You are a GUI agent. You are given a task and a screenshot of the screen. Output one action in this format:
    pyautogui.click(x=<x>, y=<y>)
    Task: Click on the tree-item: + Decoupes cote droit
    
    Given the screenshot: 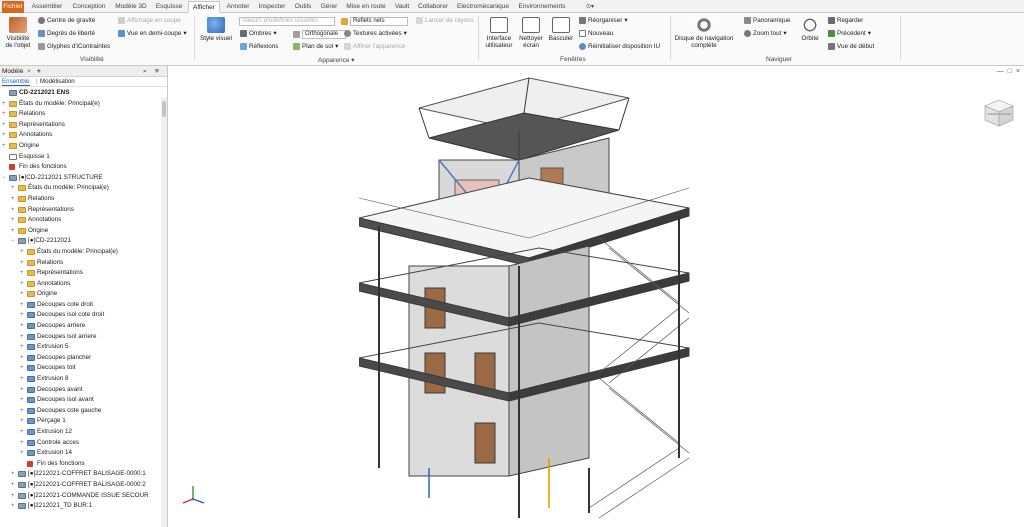 What is the action you would take?
    pyautogui.click(x=83, y=305)
    